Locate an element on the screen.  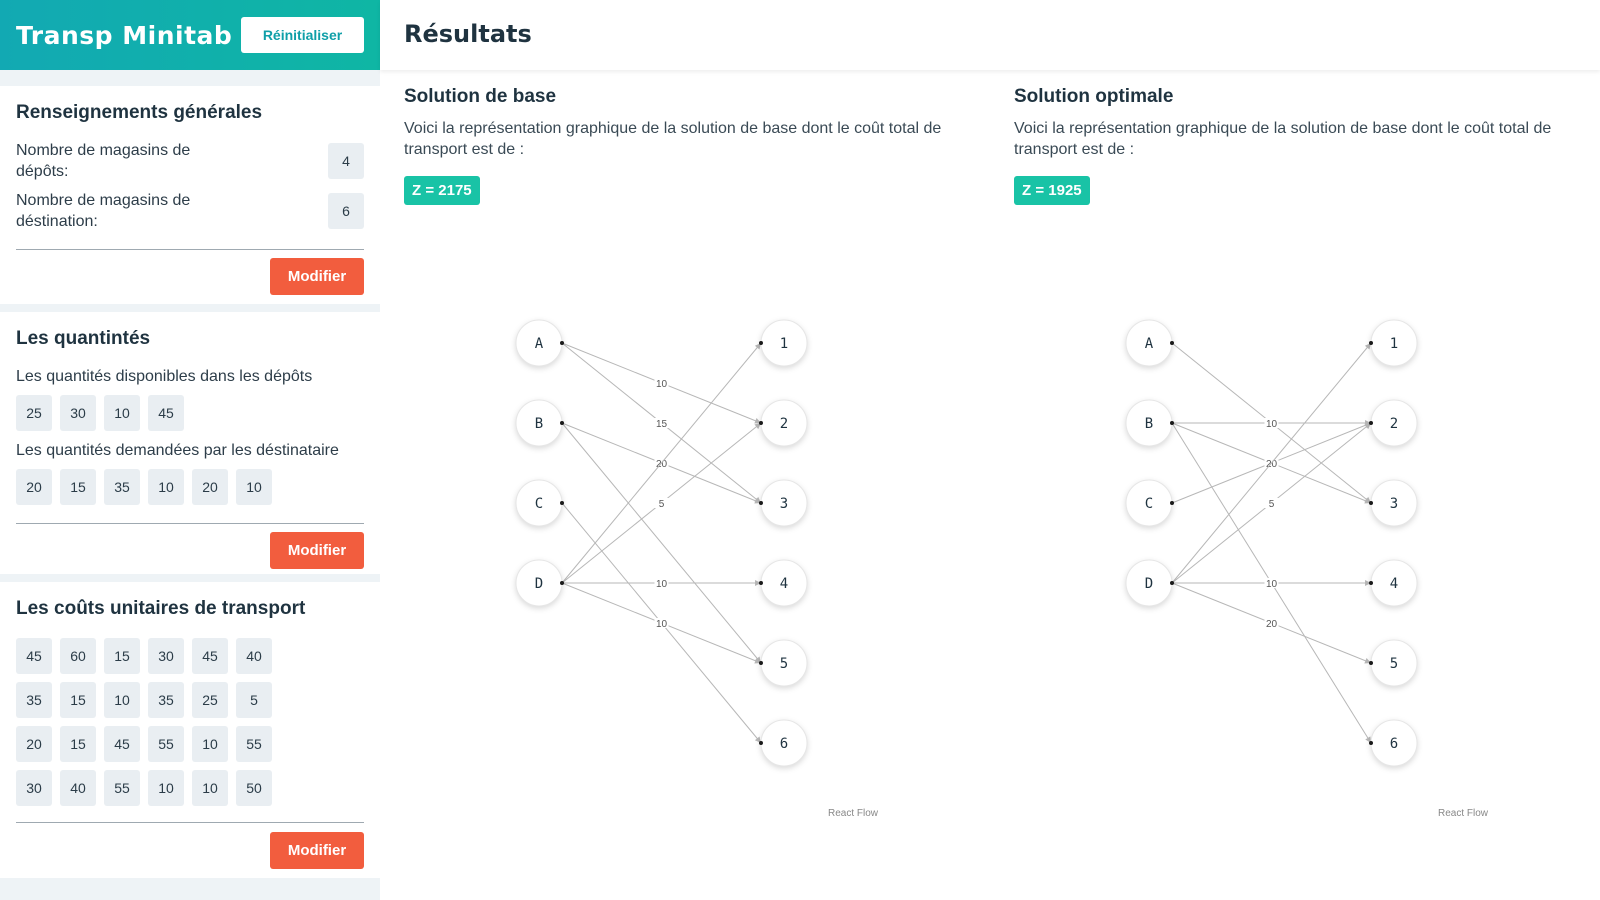
cost-cell: 20 is located at coordinates (34, 744).